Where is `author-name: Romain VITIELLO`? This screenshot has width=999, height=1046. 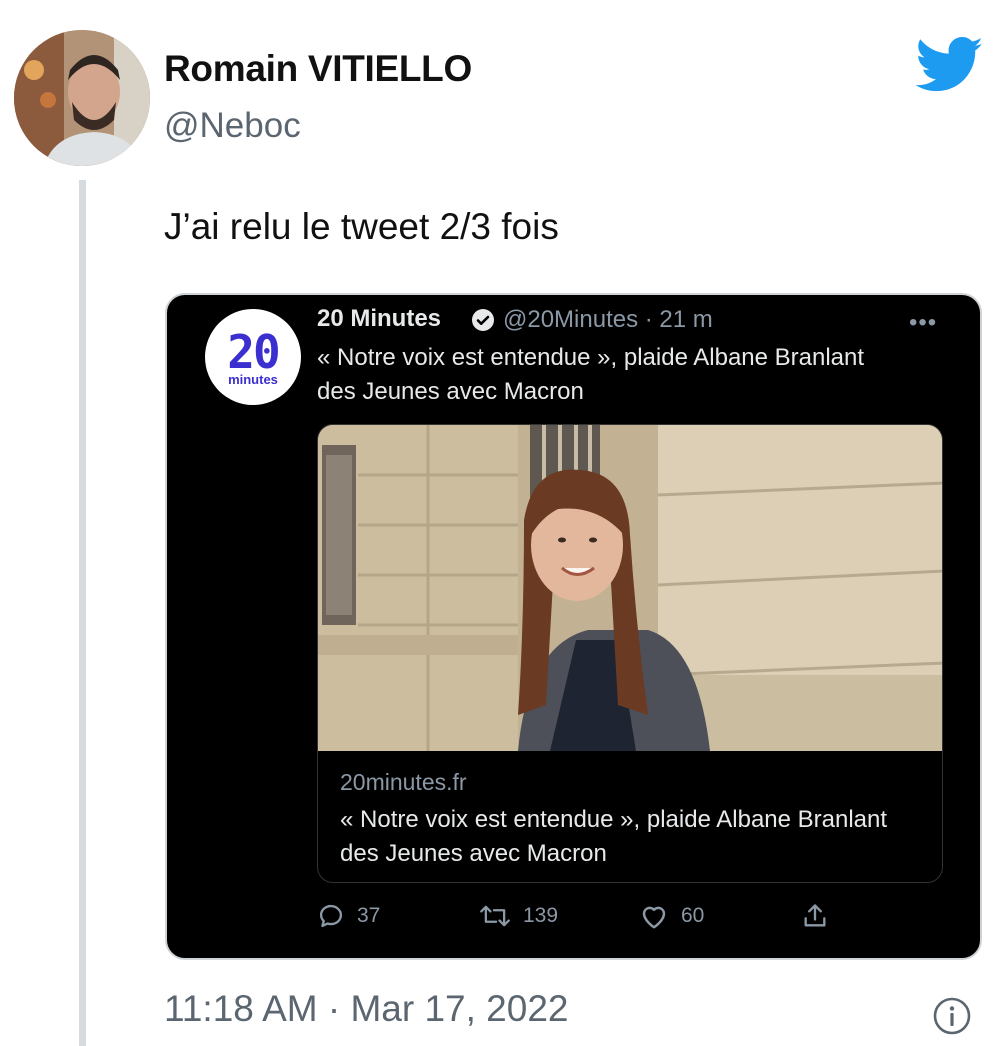
author-name: Romain VITIELLO is located at coordinates (318, 69).